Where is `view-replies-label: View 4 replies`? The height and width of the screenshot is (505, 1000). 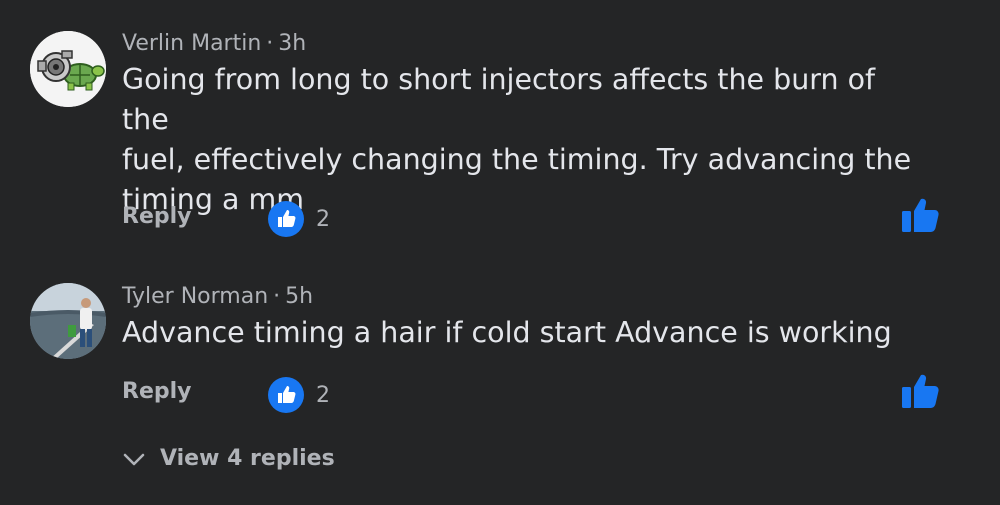 view-replies-label: View 4 replies is located at coordinates (247, 458).